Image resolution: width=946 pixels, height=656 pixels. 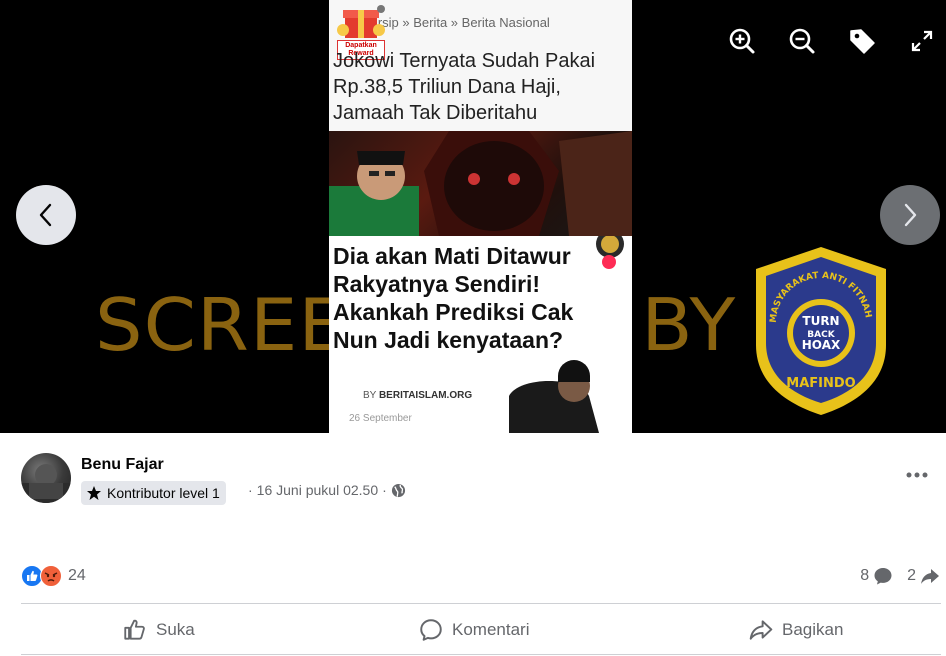 What do you see at coordinates (820, 383) in the screenshot?
I see `logo-bottom-text: MAFINDO` at bounding box center [820, 383].